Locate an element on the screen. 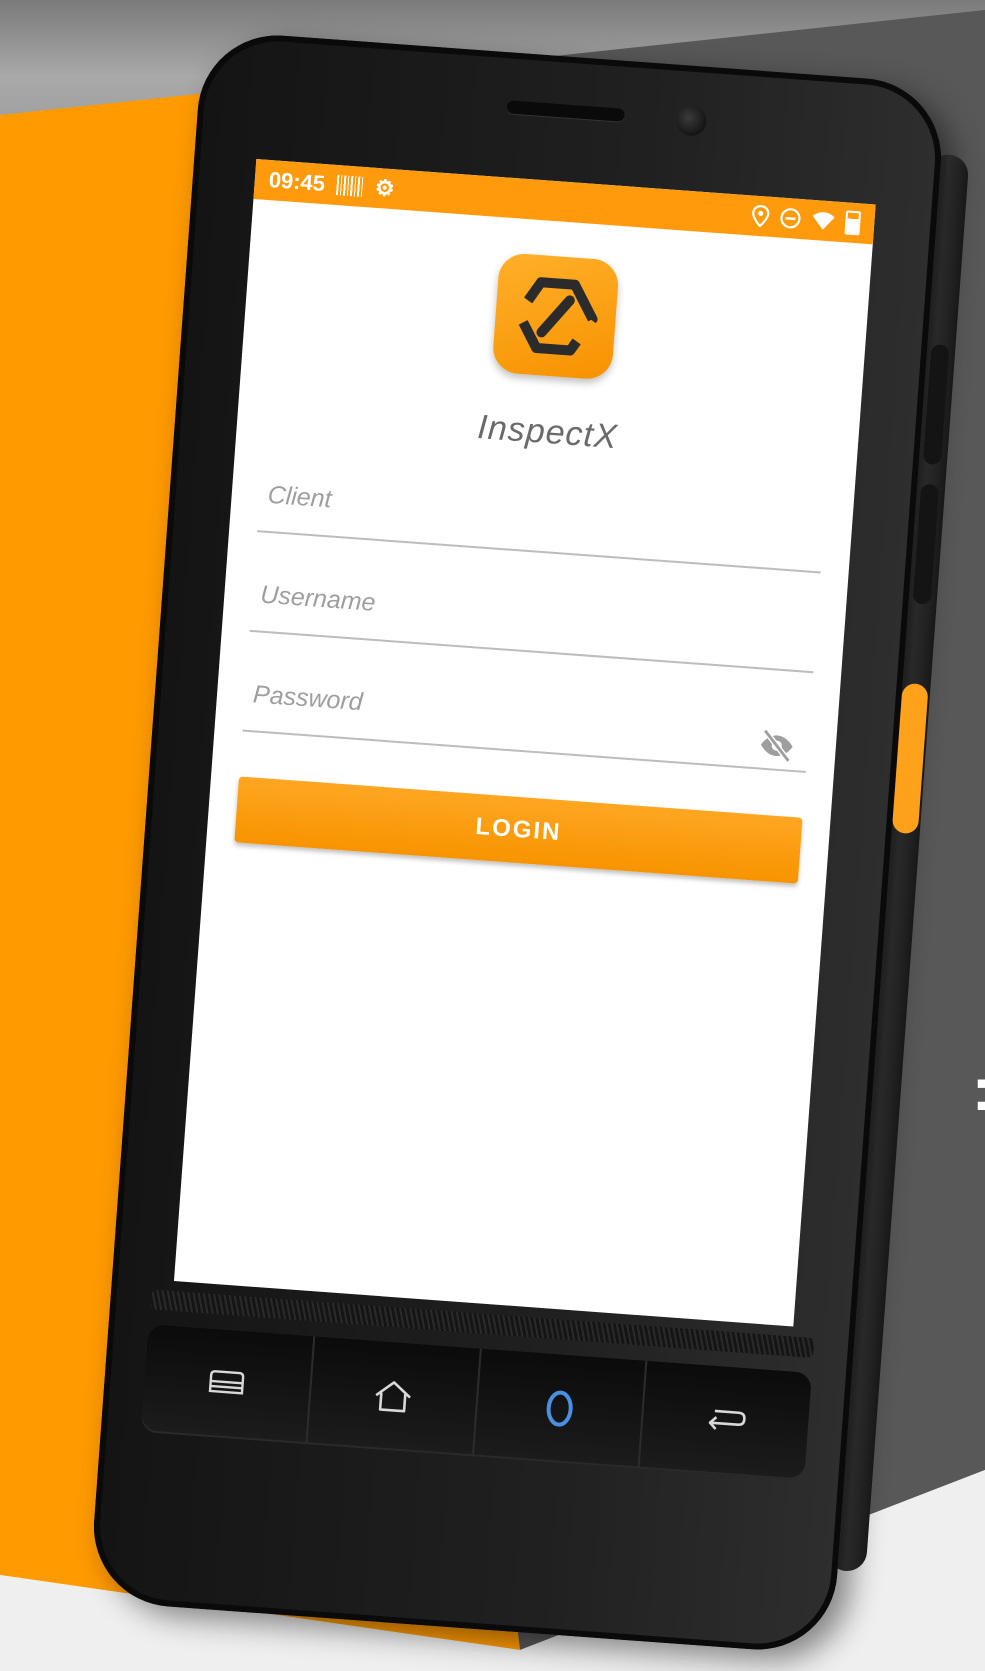 The image size is (985, 1671). do-not-disturb-icon is located at coordinates (790, 218).